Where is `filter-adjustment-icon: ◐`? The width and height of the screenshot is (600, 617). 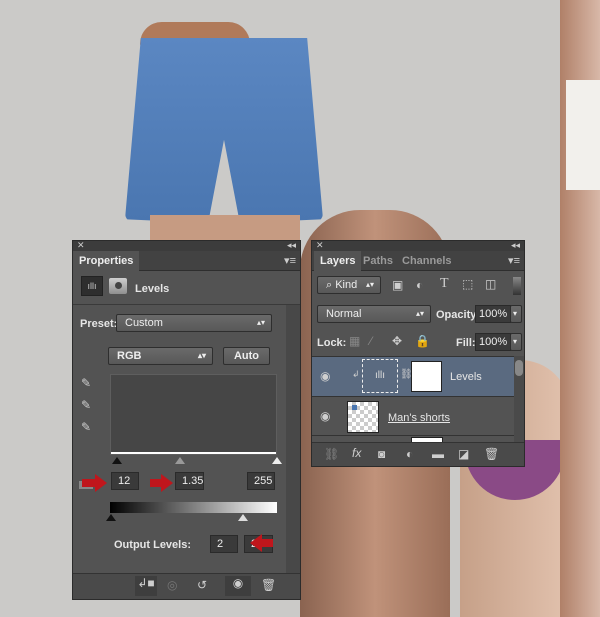
filter-adjustment-icon: ◐ is located at coordinates (419, 285).